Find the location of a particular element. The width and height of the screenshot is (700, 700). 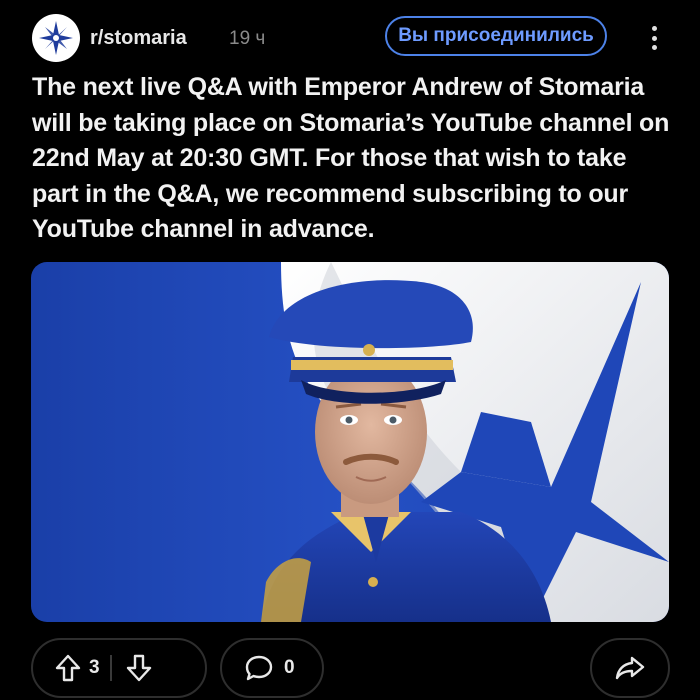

downvote-button is located at coordinates (139, 668).